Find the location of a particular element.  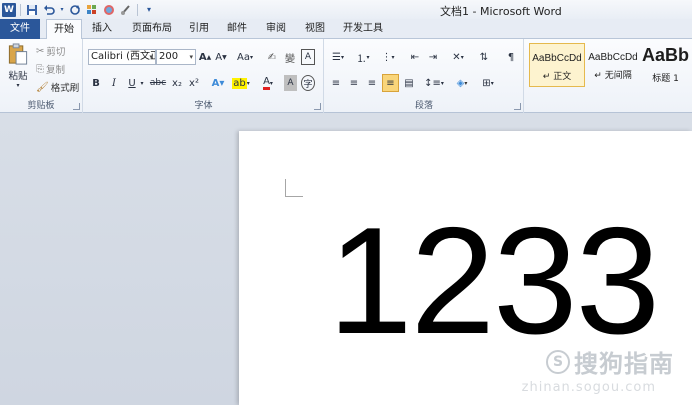

style-normal: AaBbCcDd ↵ 正文 is located at coordinates (557, 65).